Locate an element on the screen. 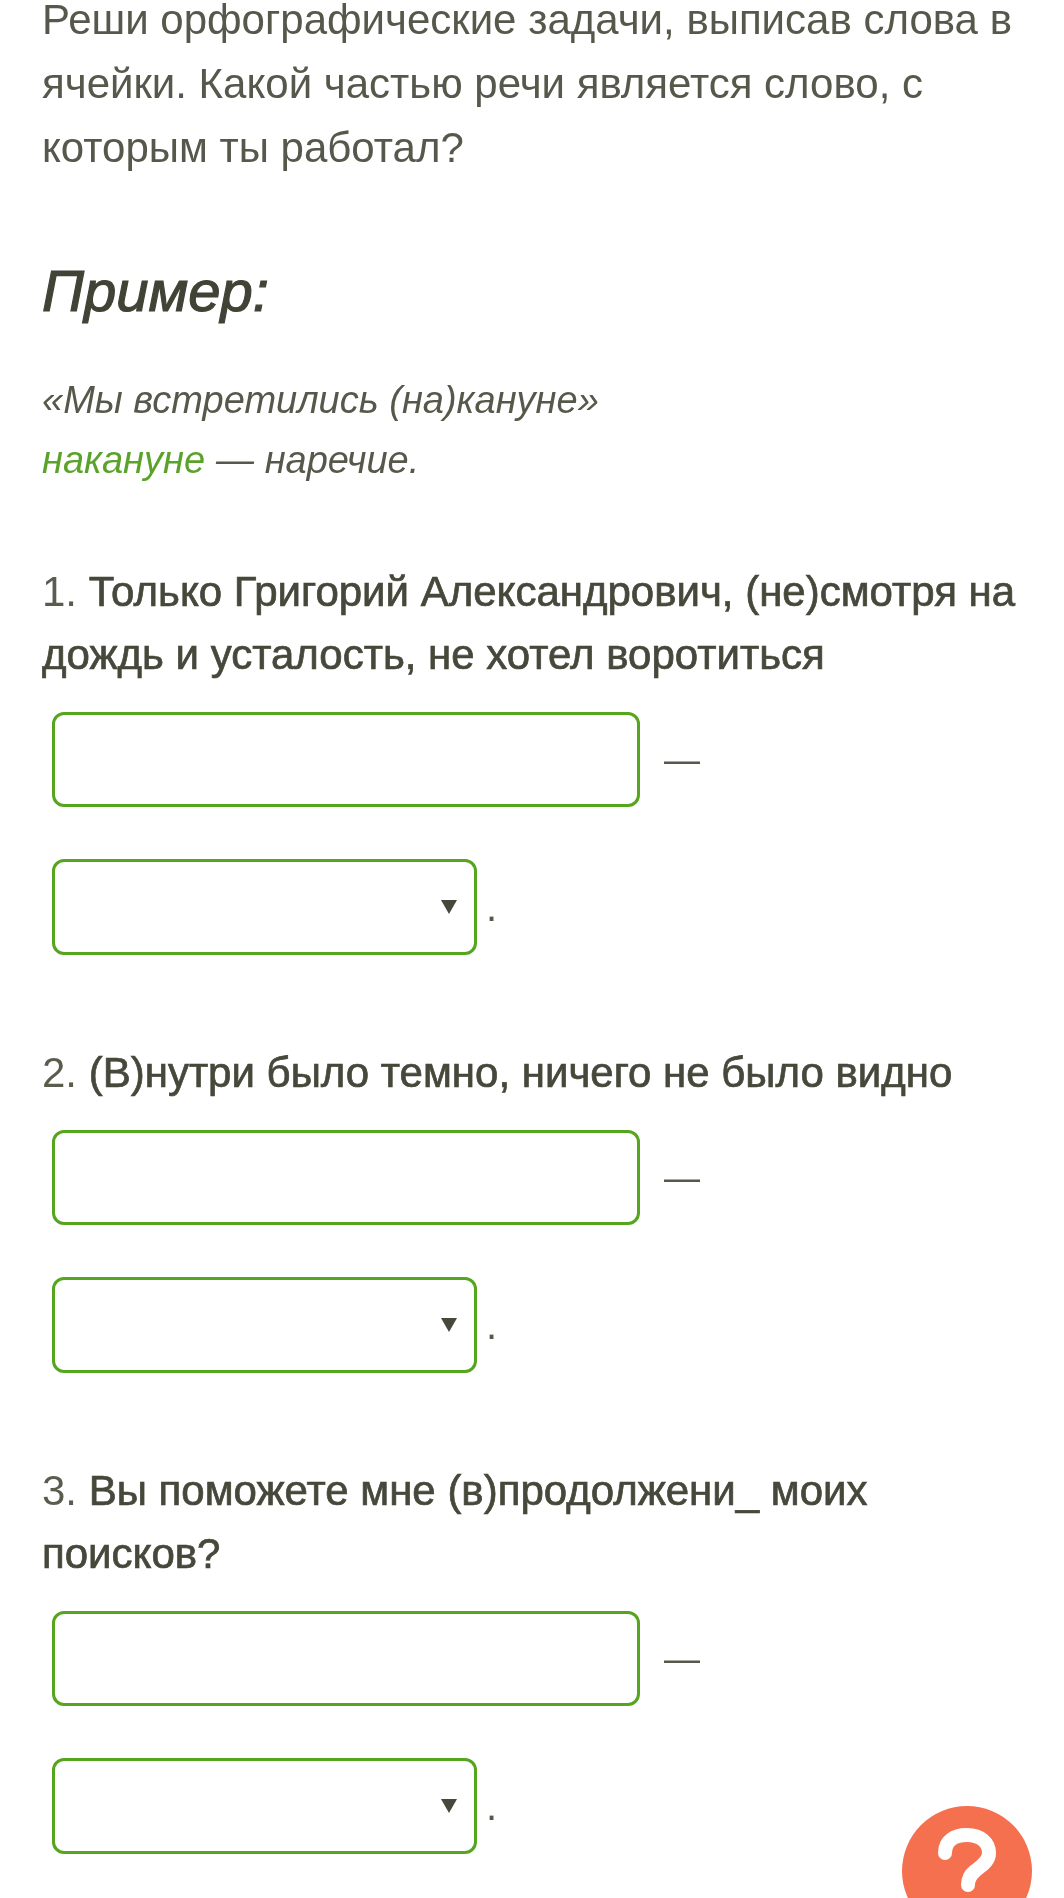  example-answer-word: накануне is located at coordinates (124, 460).